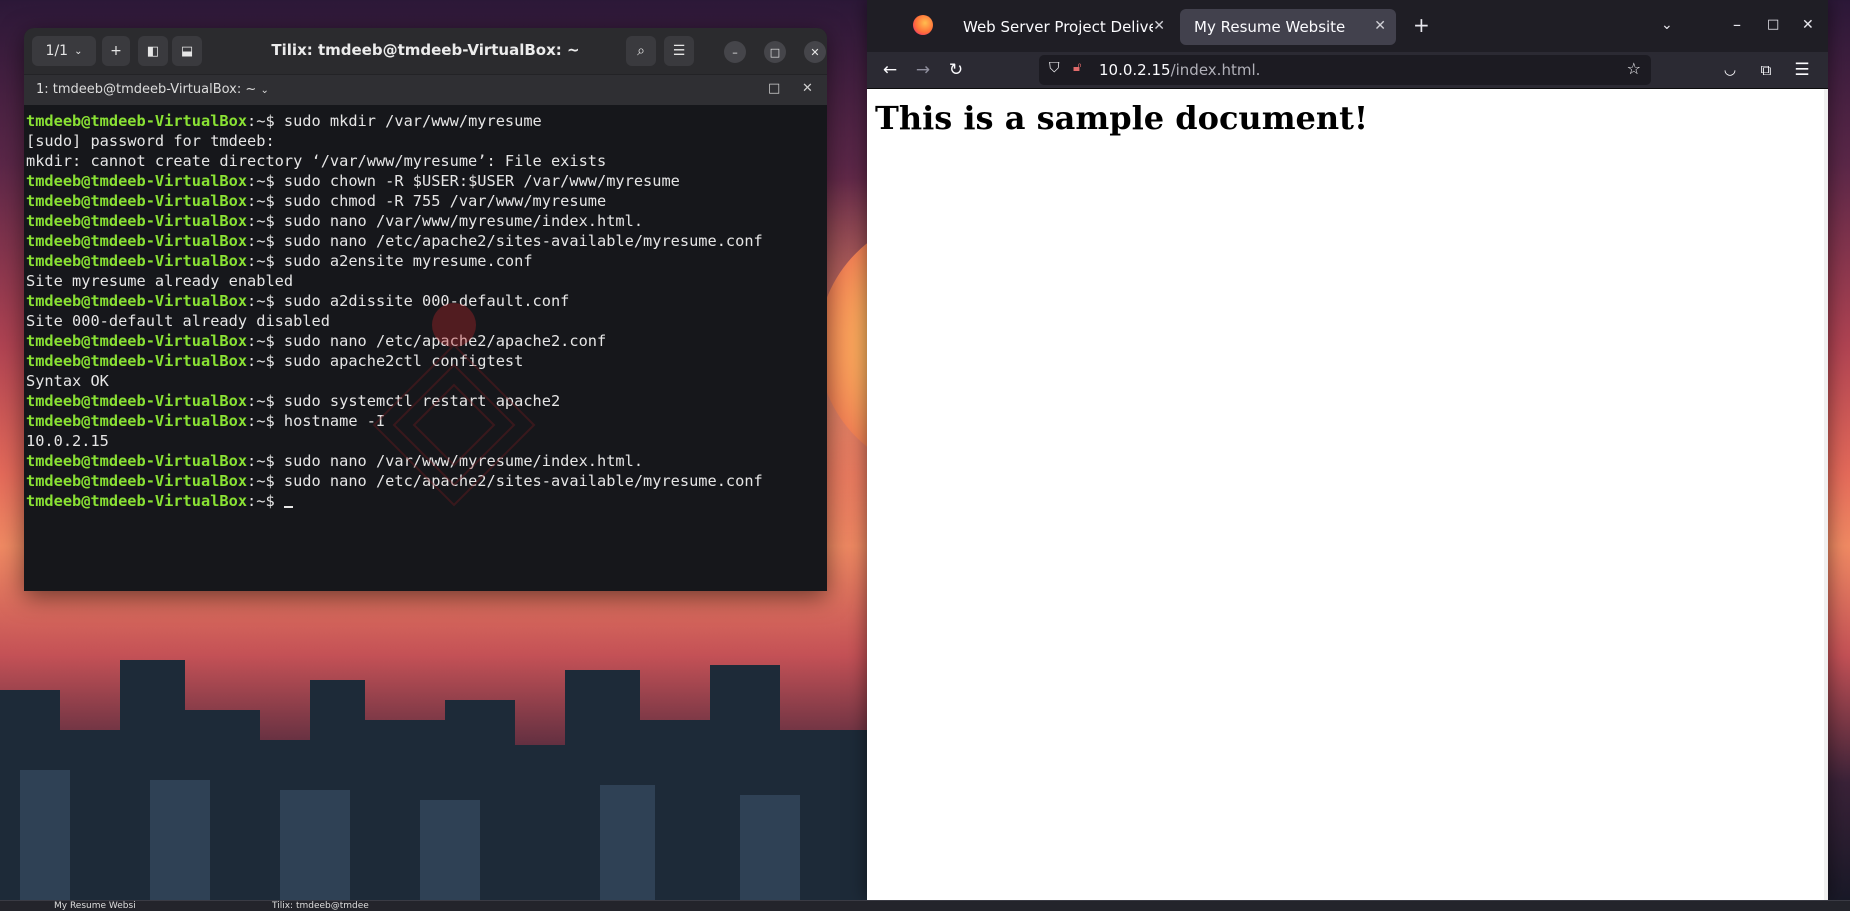 This screenshot has width=1850, height=911. I want to click on new-tab-icon: +, so click(1421, 25).